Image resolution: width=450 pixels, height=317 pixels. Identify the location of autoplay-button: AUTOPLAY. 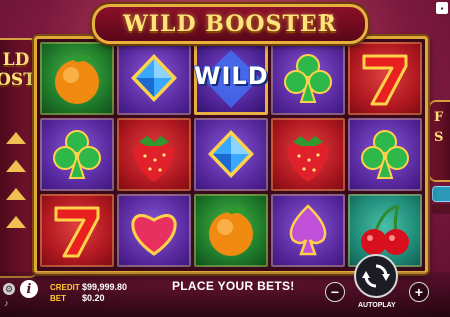
(377, 305).